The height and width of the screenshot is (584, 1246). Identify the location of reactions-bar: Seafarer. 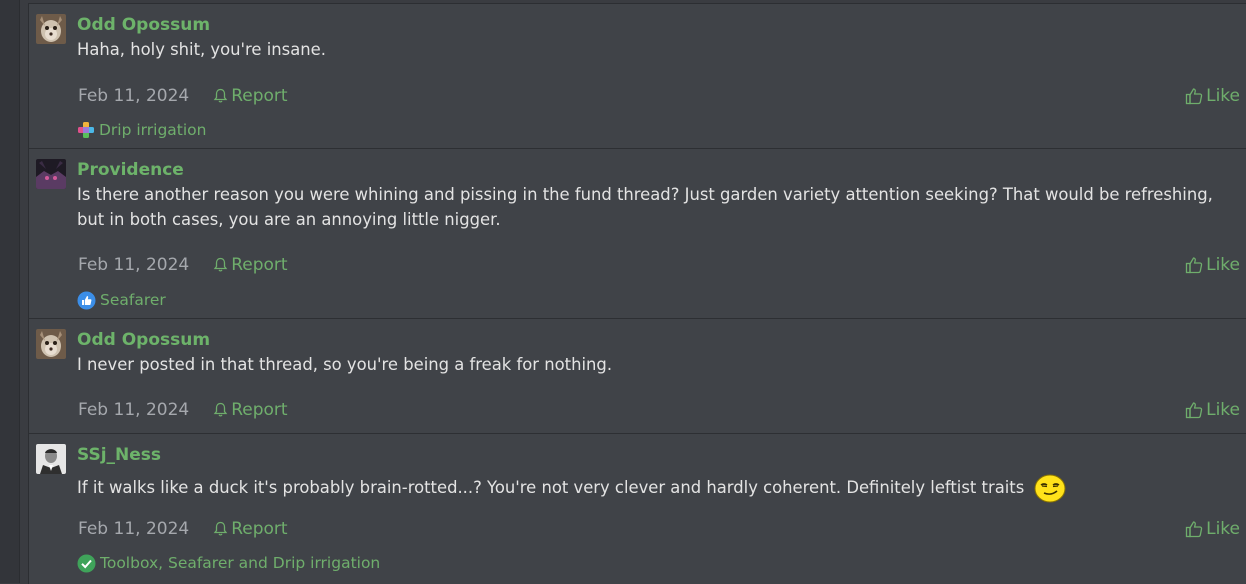
(121, 300).